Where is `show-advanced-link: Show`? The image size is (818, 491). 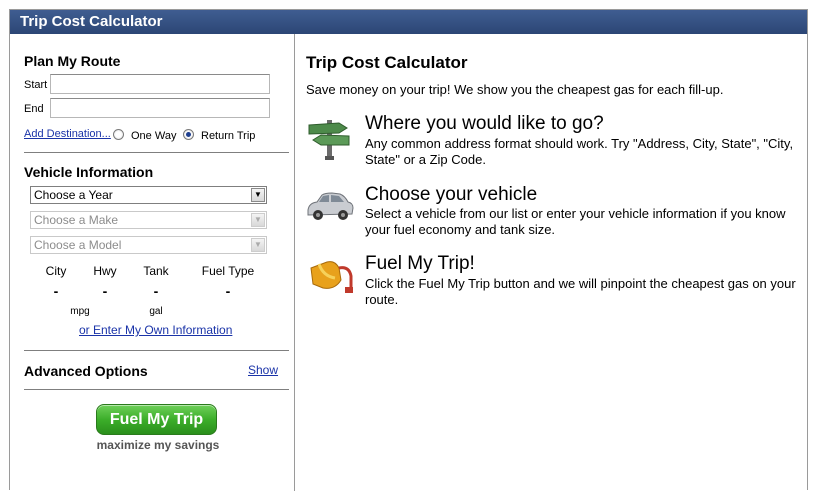
show-advanced-link: Show is located at coordinates (263, 370).